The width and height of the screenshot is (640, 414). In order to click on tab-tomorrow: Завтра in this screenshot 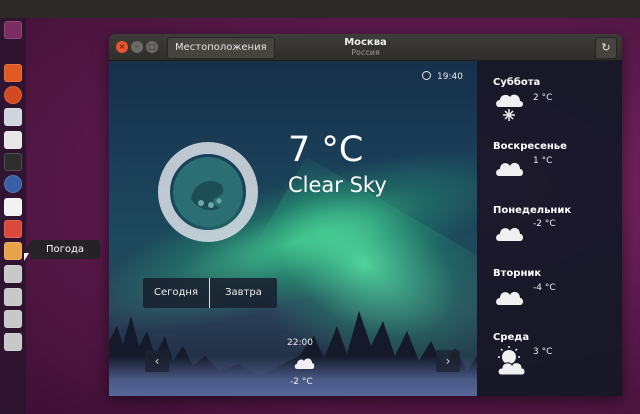, I will do `click(243, 293)`.